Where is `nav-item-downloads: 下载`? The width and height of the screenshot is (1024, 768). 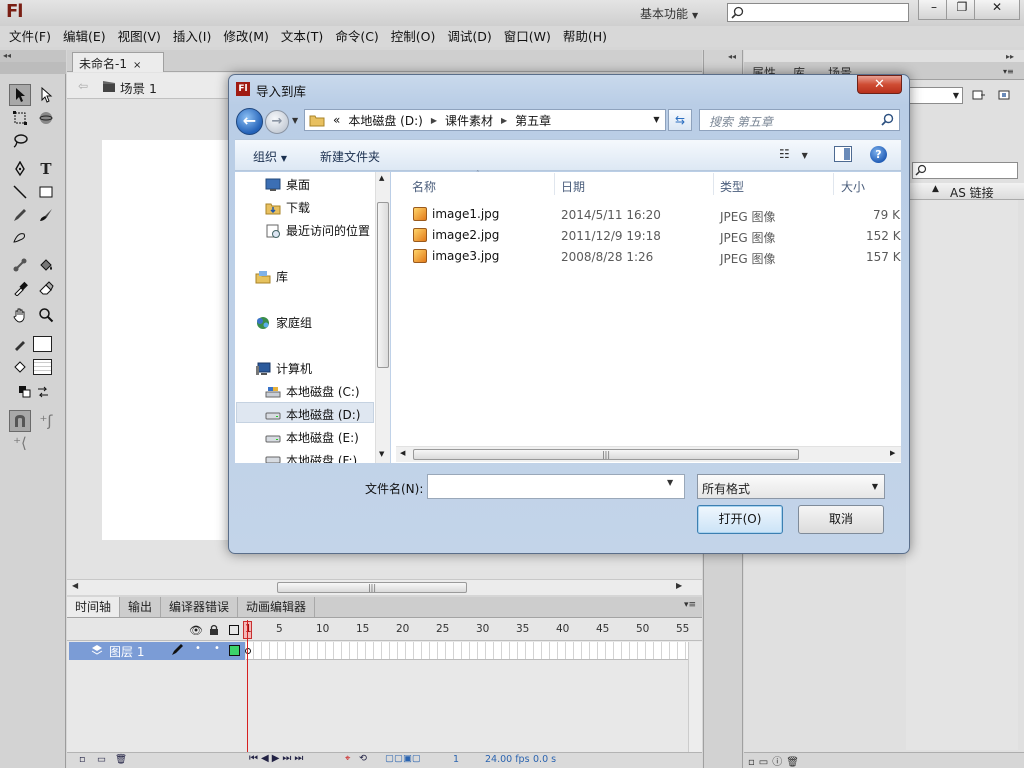
nav-item-downloads: 下载 is located at coordinates (287, 207).